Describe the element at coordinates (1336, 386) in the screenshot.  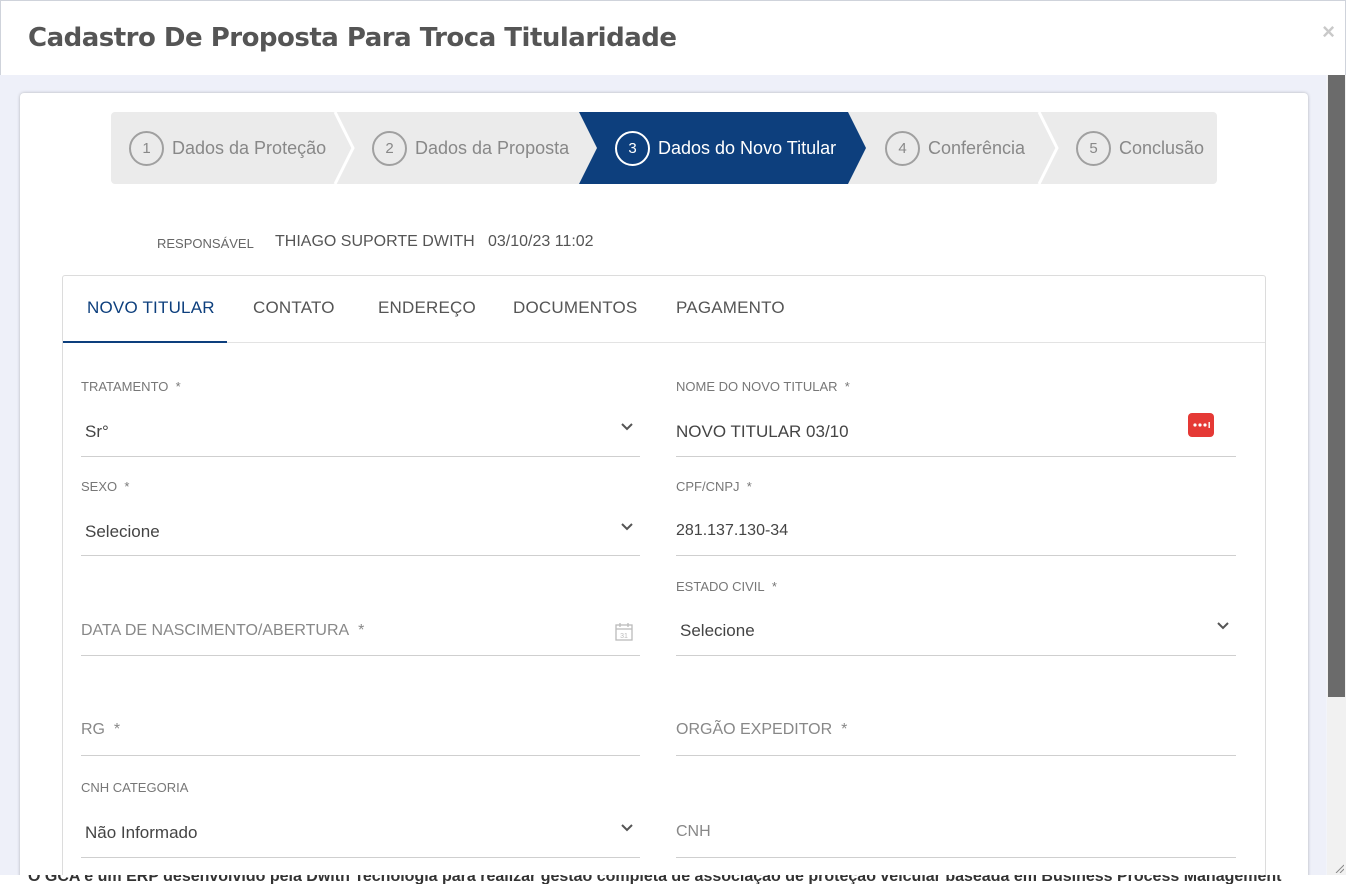
I see `scroll-thumb` at that location.